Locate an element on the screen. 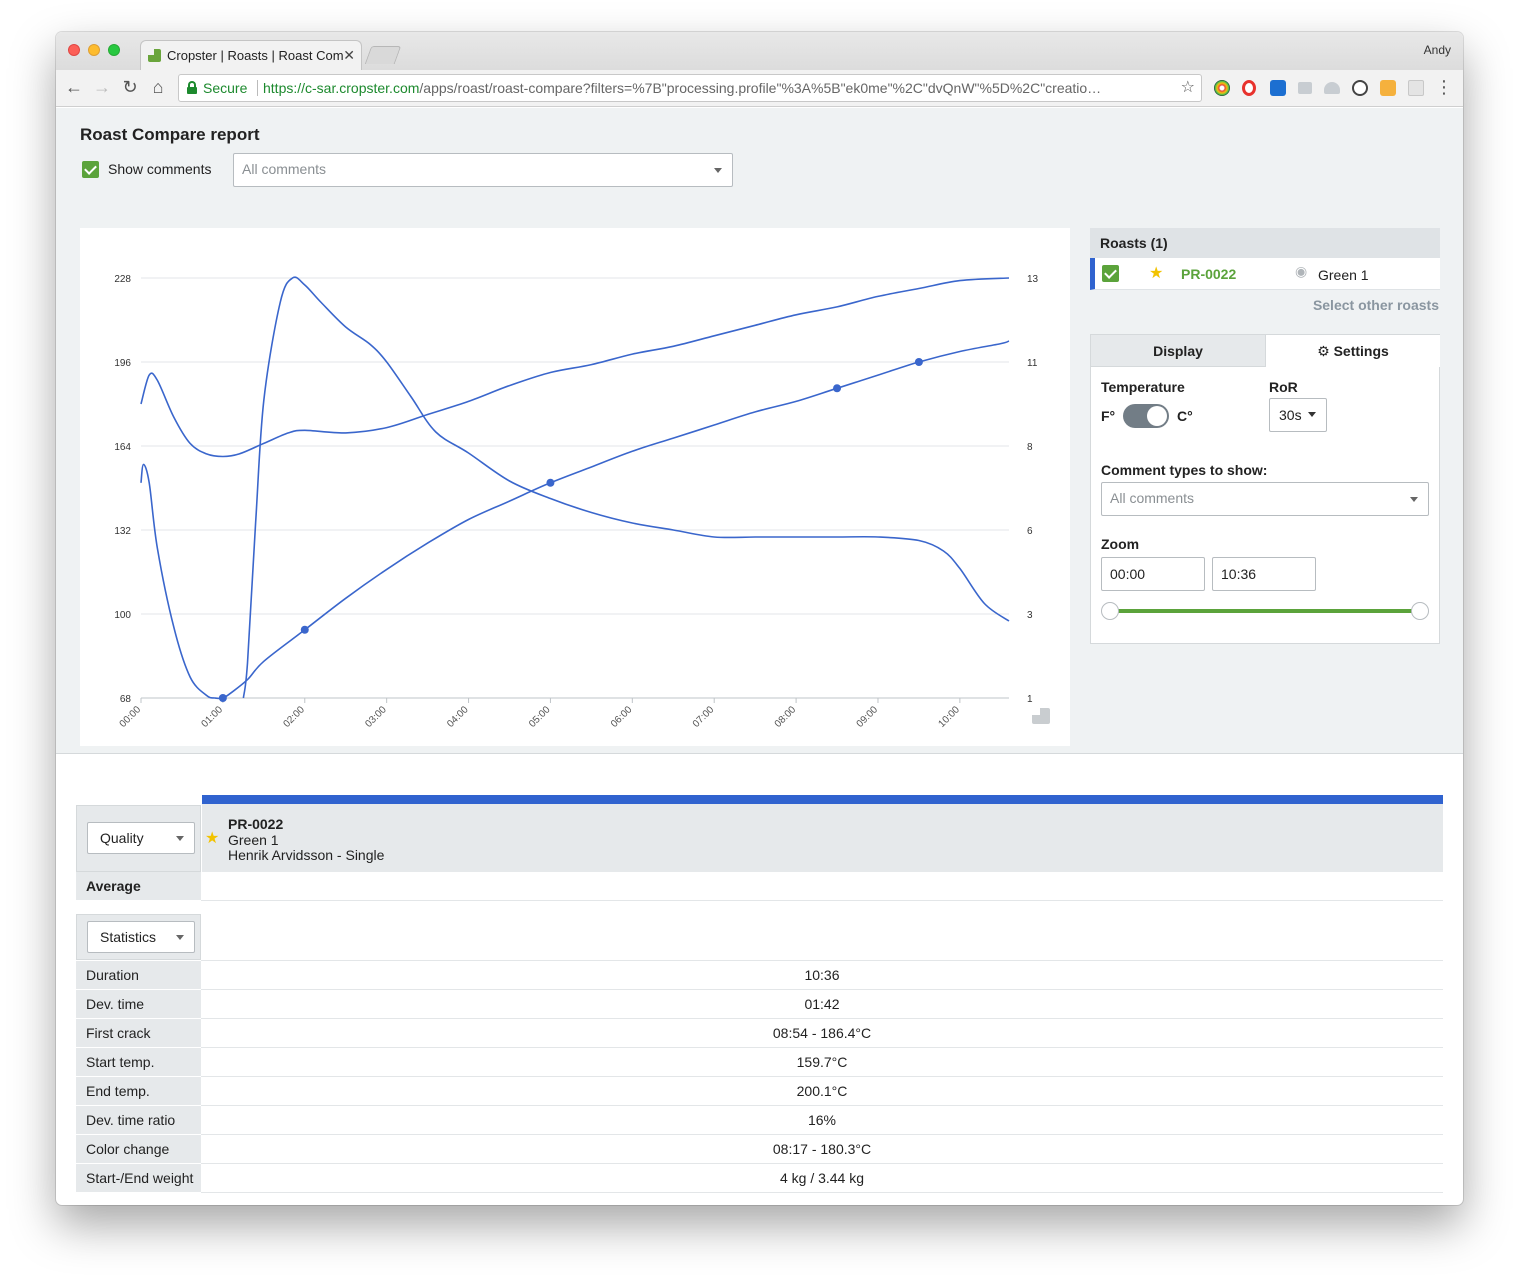 Image resolution: width=1519 pixels, height=1285 pixels. roast-color-bar is located at coordinates (822, 799).